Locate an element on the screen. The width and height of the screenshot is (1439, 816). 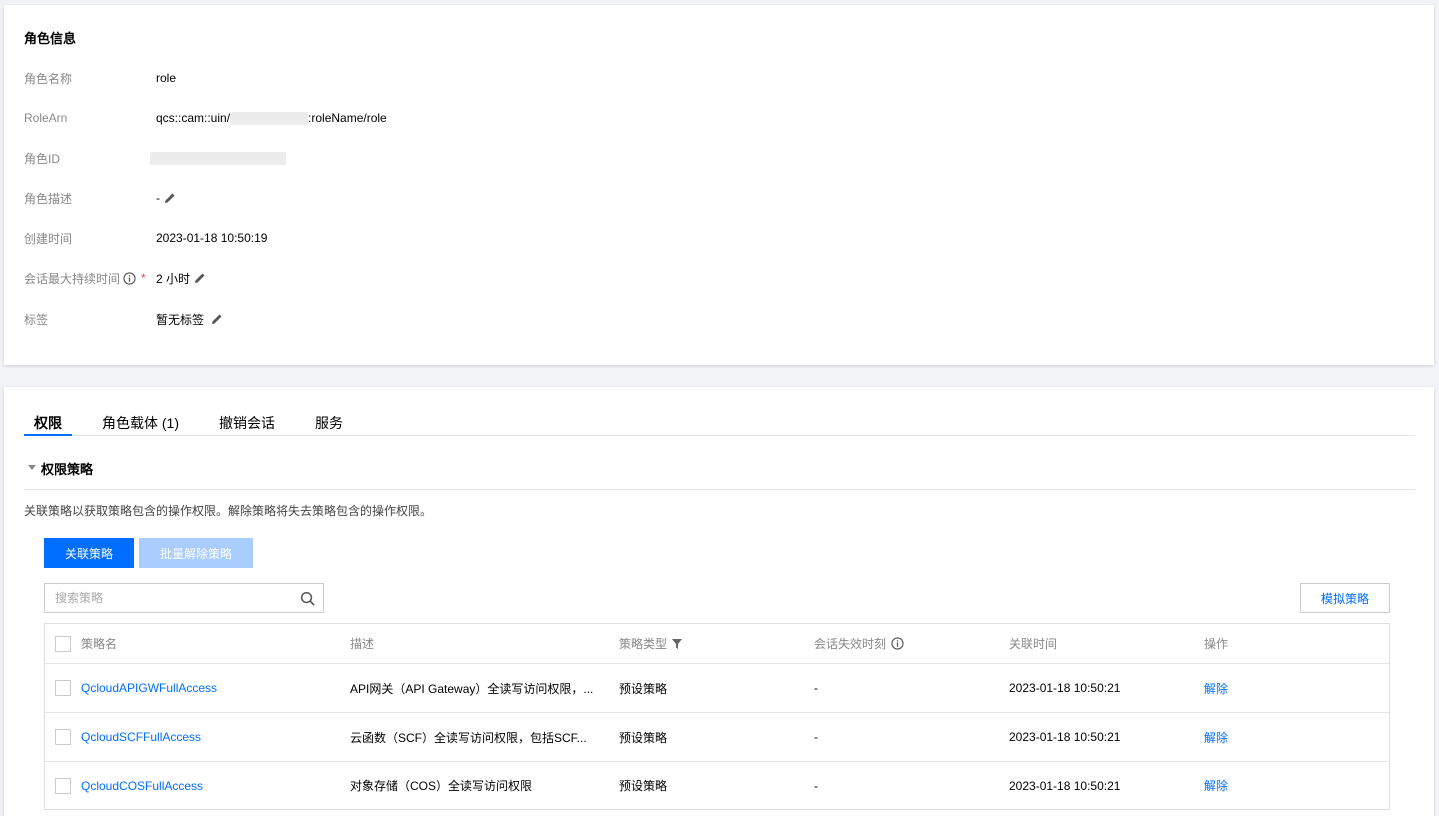
col-session-expire: 会话失效时刻 is located at coordinates (904, 643).